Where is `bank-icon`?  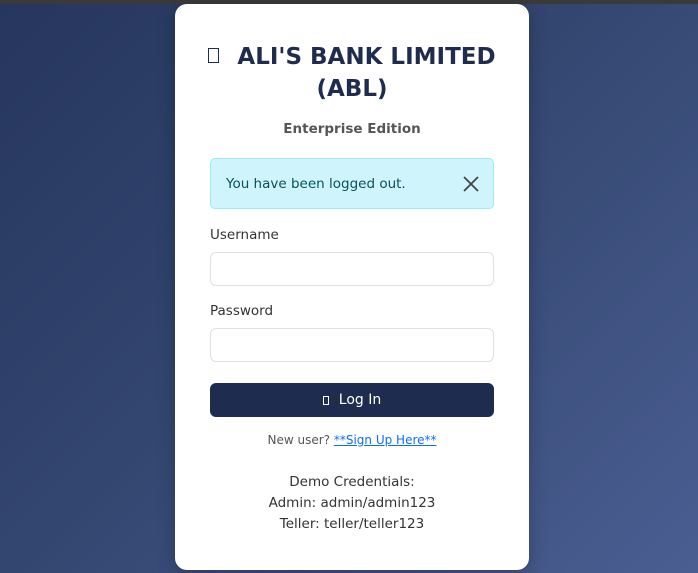 bank-icon is located at coordinates (214, 55).